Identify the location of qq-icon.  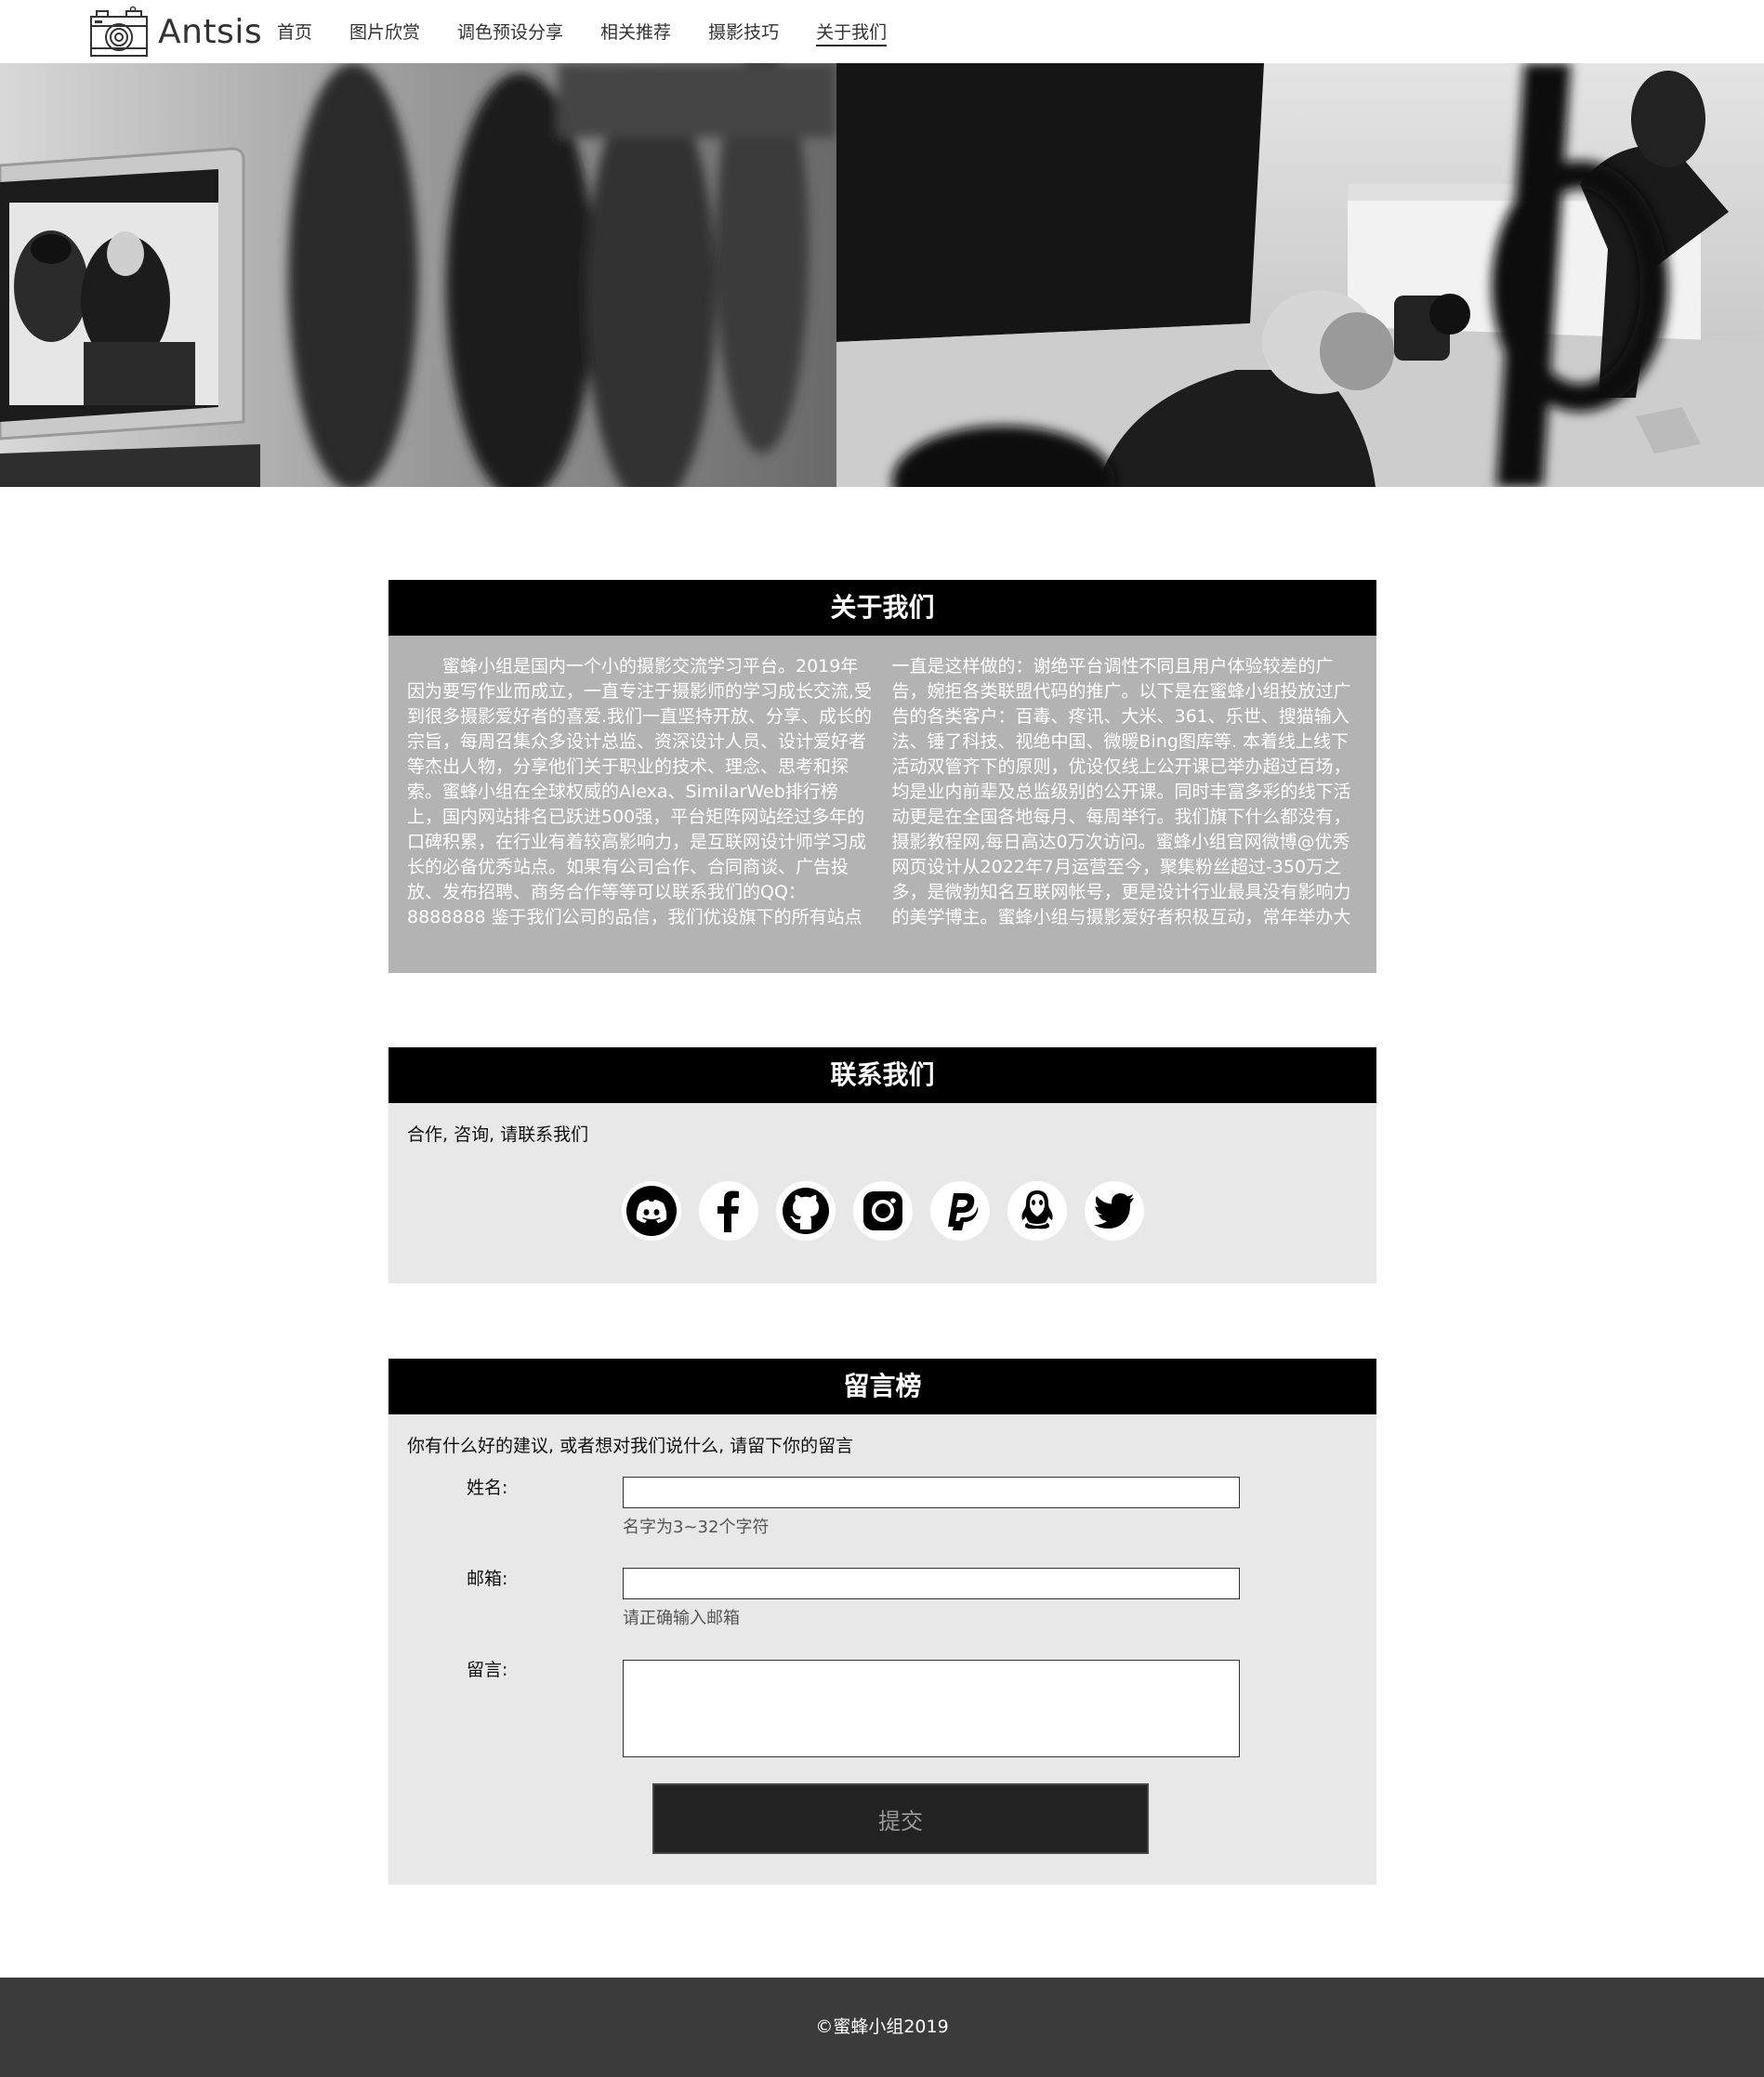
(1037, 1209).